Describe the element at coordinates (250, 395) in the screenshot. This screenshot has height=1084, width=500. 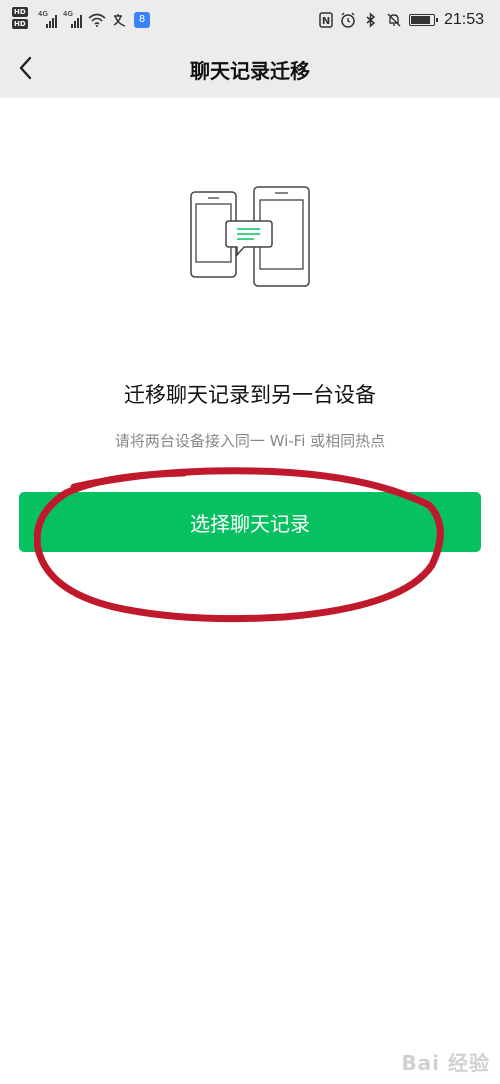
I see `migration-heading: 迁移聊天记录到另一台设备` at that location.